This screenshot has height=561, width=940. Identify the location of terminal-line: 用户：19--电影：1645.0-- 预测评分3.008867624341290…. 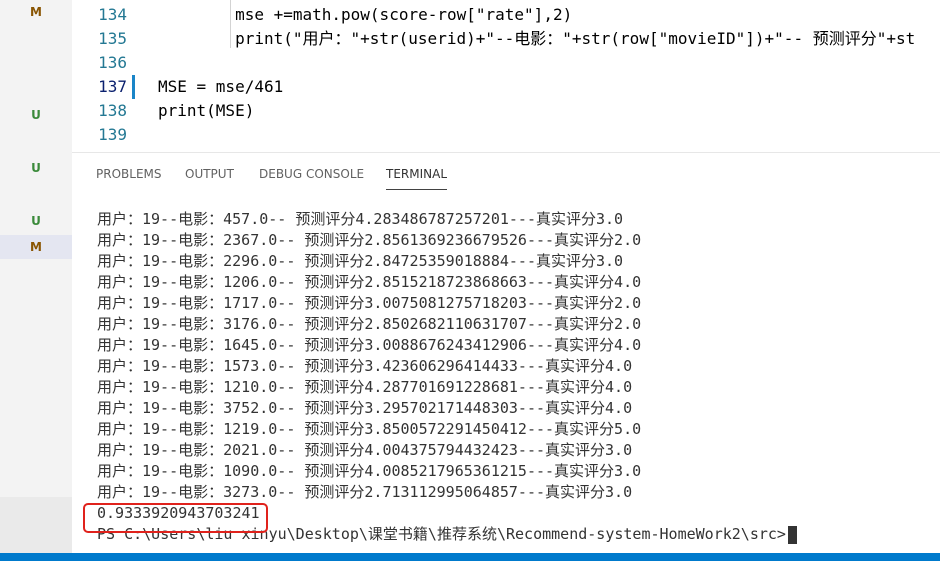
(369, 345).